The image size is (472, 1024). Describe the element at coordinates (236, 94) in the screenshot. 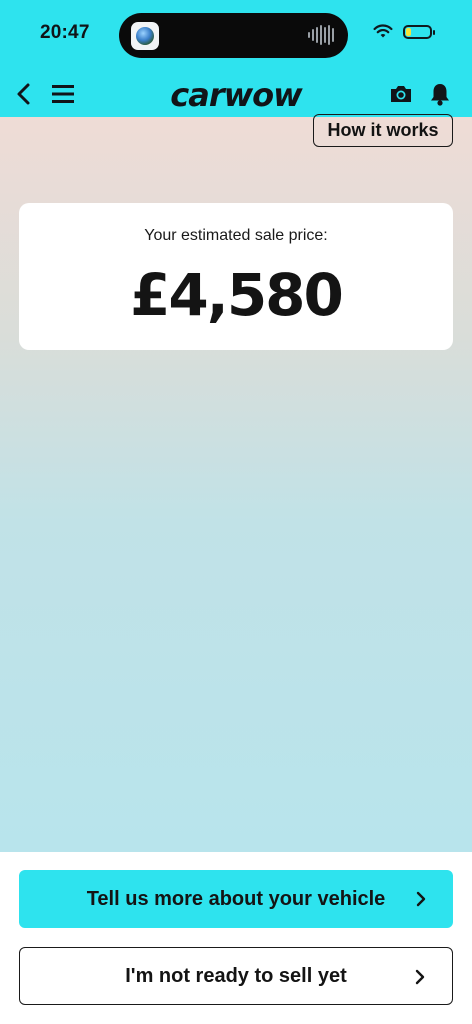

I see `nav-bar: carwow` at that location.